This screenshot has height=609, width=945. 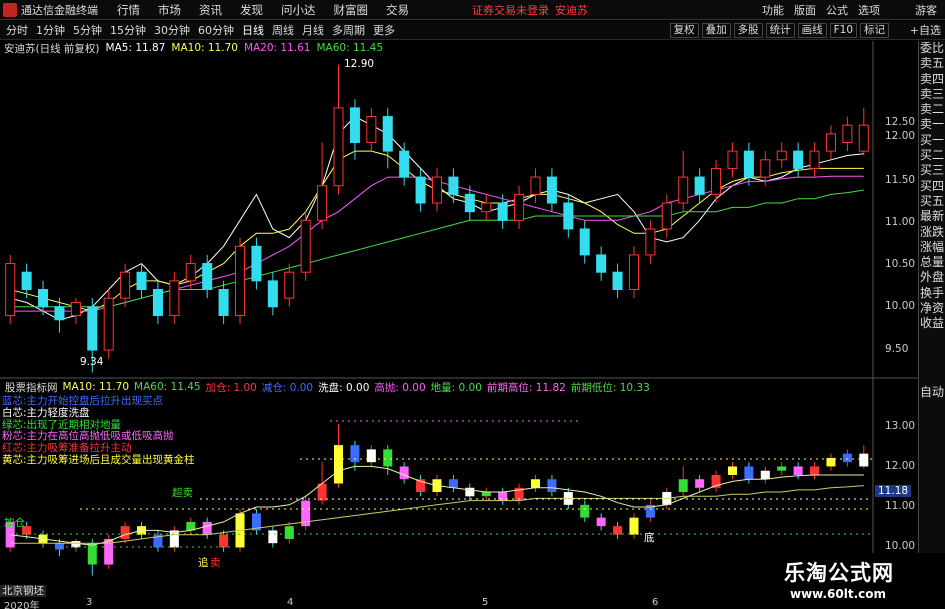 I want to click on rp-auto: 自动, so click(x=932, y=392).